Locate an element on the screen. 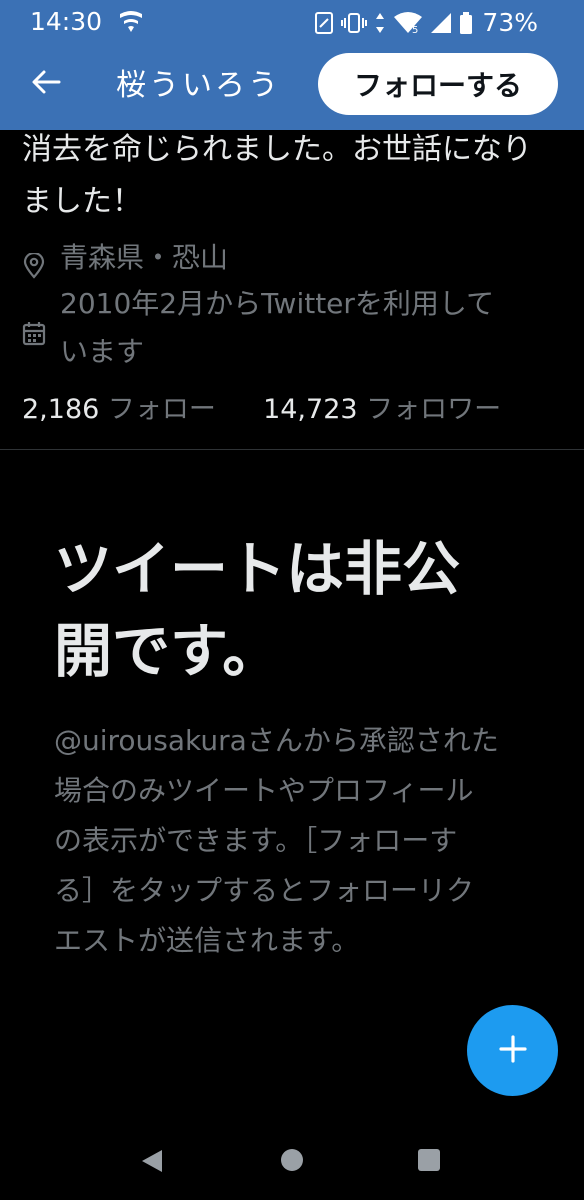 Image resolution: width=584 pixels, height=1200 pixels. profile-bio: 消去を命じられました。お世話になり ました！ is located at coordinates (292, 176).